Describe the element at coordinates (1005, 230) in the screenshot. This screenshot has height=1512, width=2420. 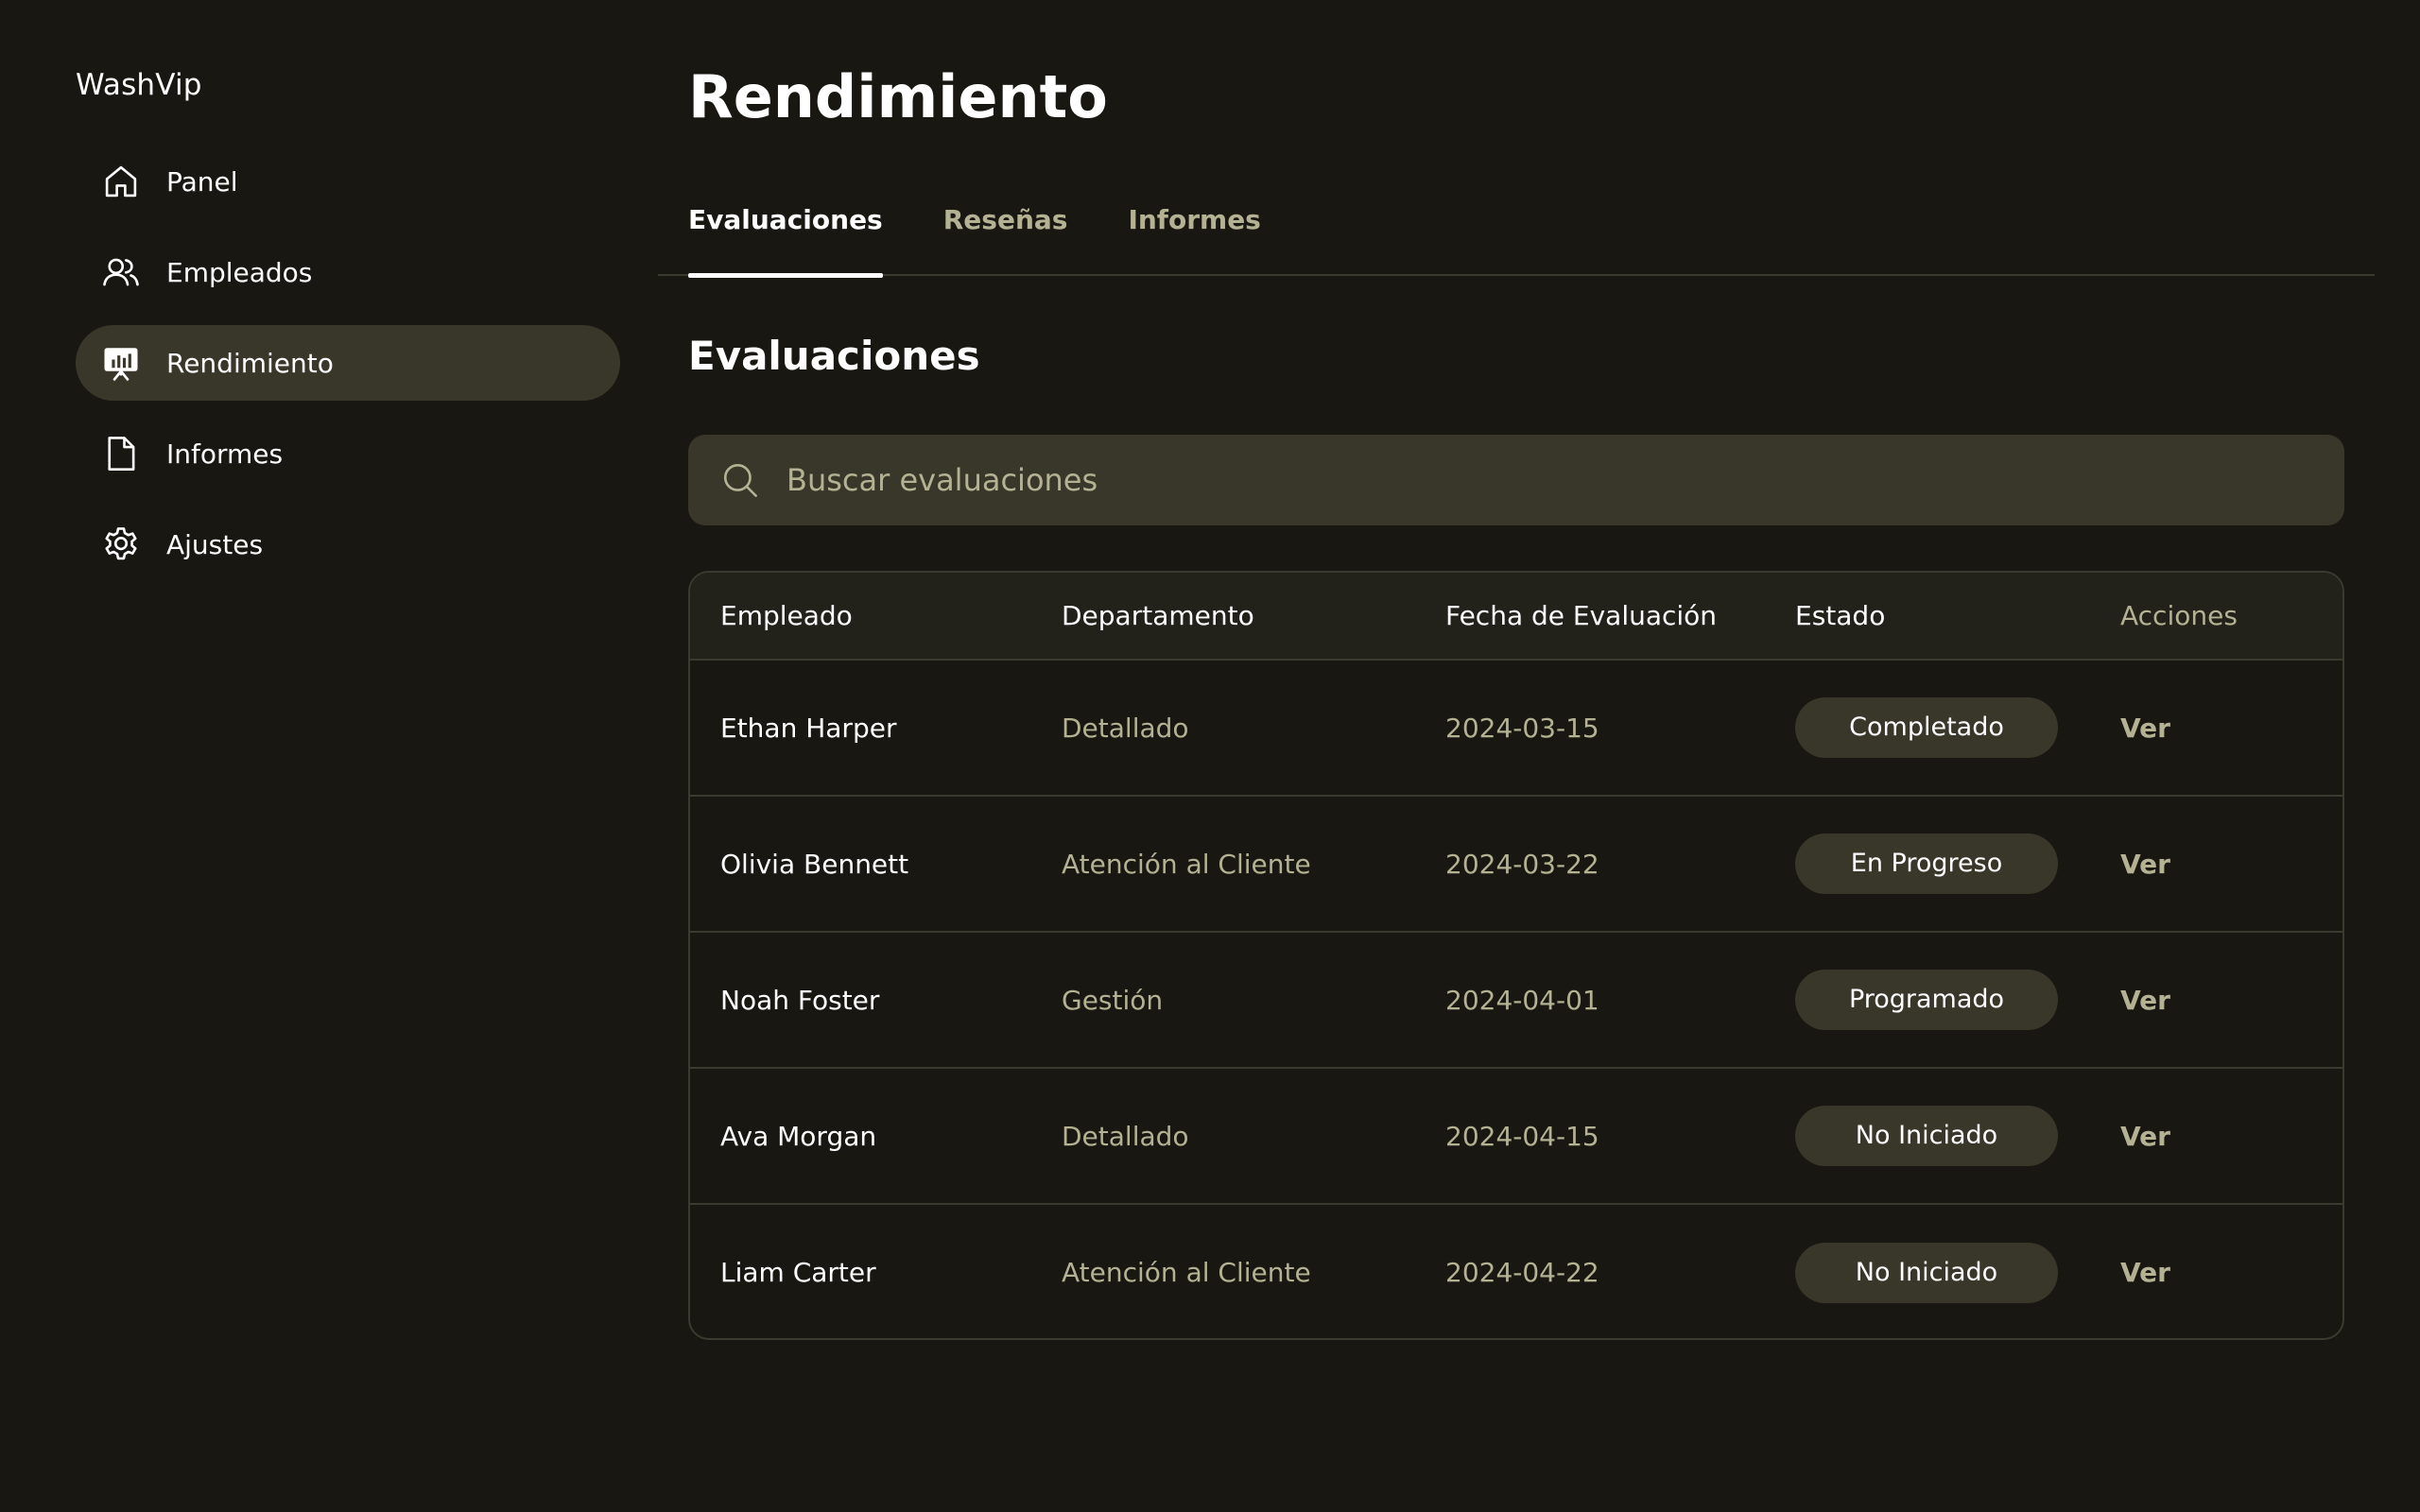
I see `tab-resenas: Reseñas` at that location.